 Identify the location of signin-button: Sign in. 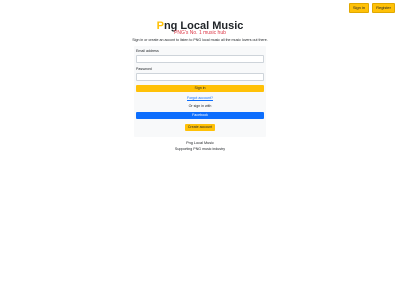
(200, 88).